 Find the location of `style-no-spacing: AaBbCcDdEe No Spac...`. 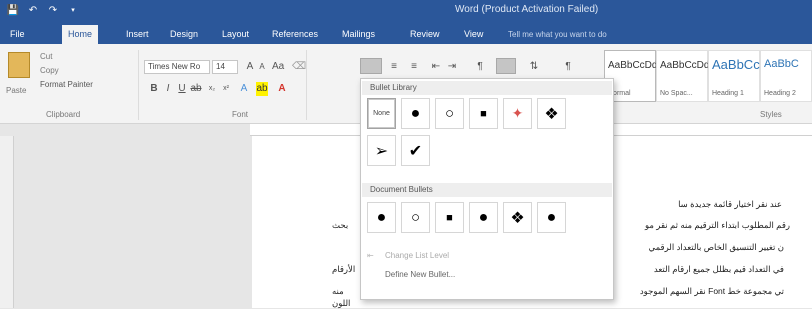

style-no-spacing: AaBbCcDdEe No Spac... is located at coordinates (689, 76).